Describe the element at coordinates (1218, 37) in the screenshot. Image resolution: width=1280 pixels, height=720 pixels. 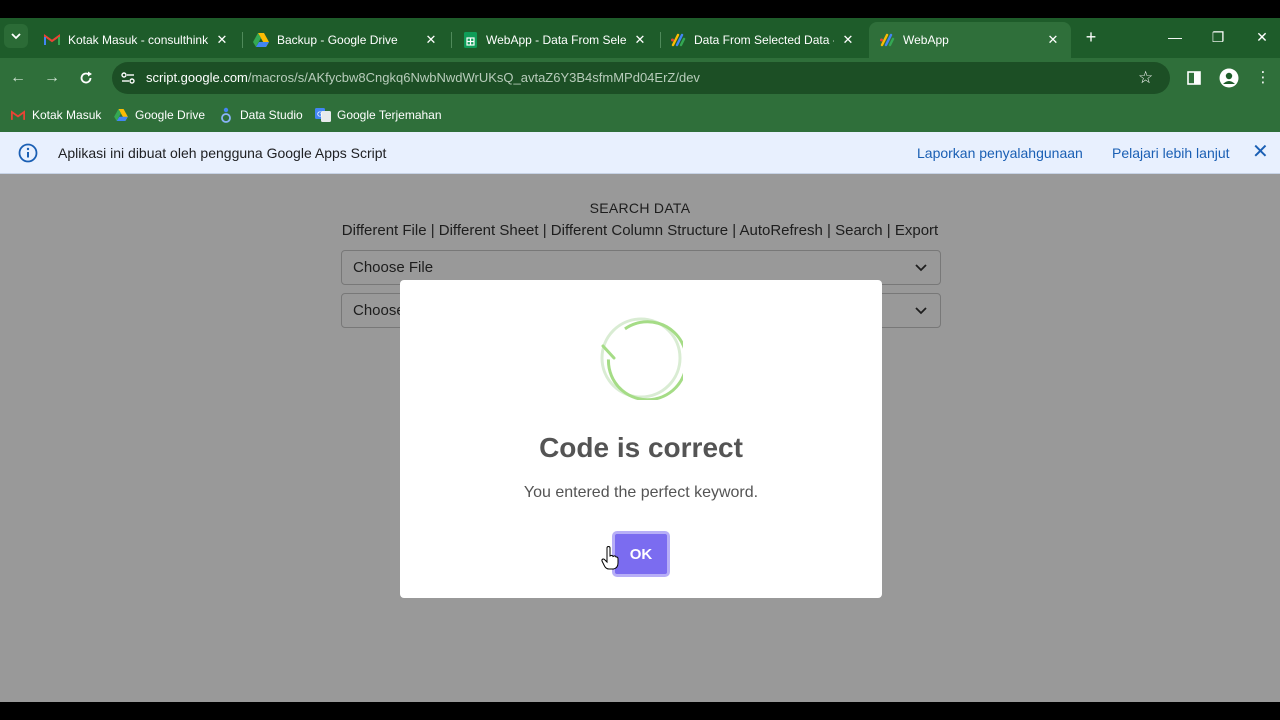
I see `restore-button: ❐` at that location.